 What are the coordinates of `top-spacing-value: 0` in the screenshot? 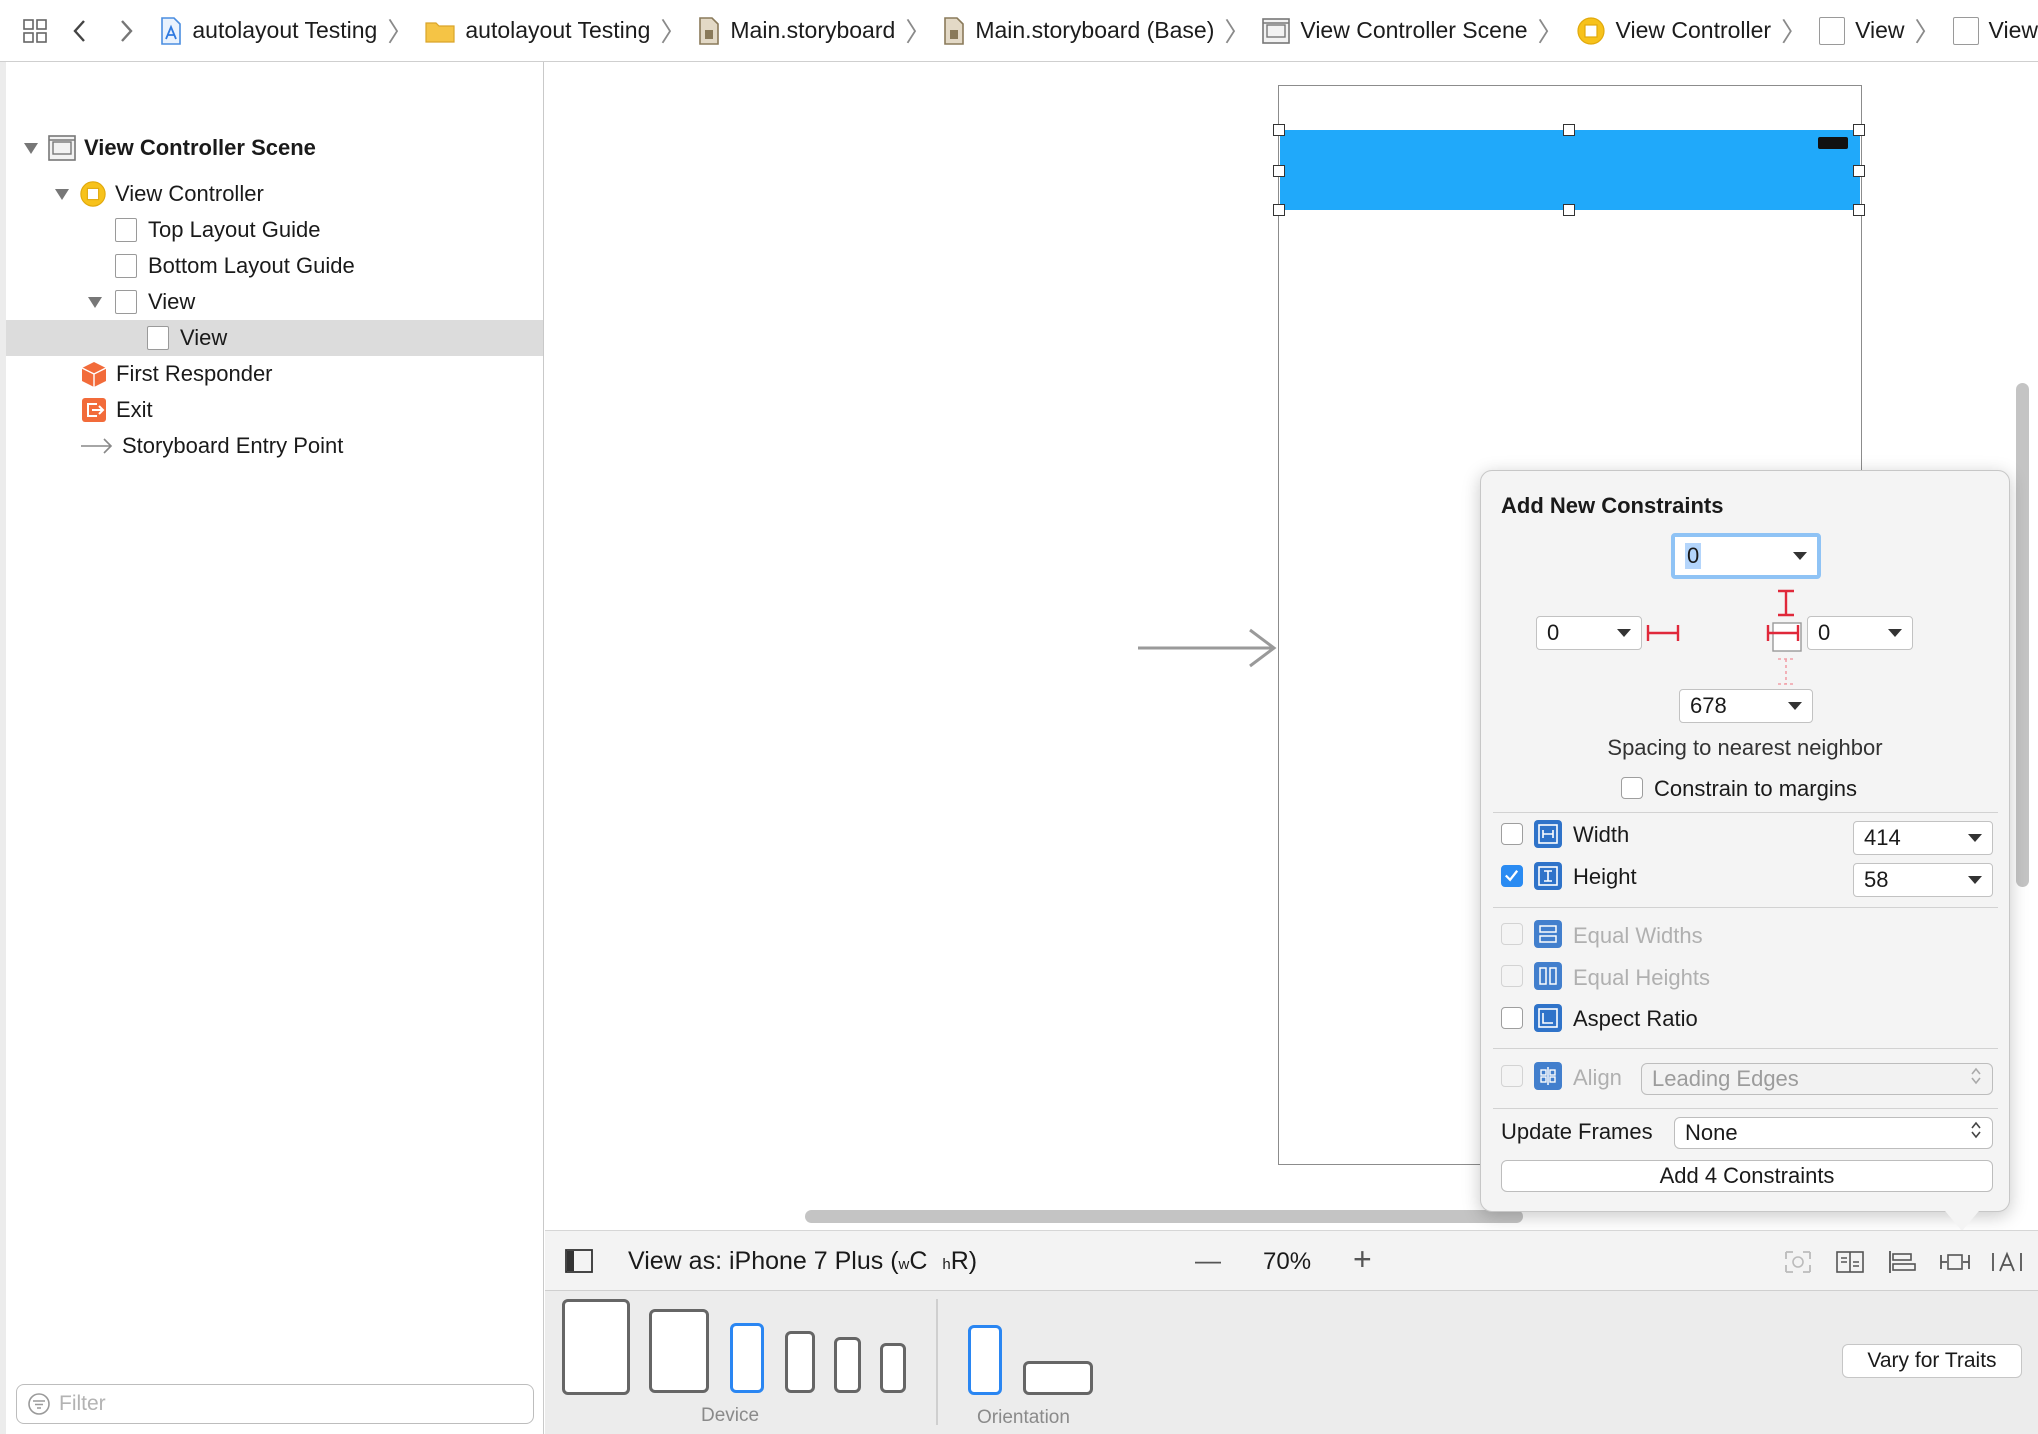 It's located at (1693, 556).